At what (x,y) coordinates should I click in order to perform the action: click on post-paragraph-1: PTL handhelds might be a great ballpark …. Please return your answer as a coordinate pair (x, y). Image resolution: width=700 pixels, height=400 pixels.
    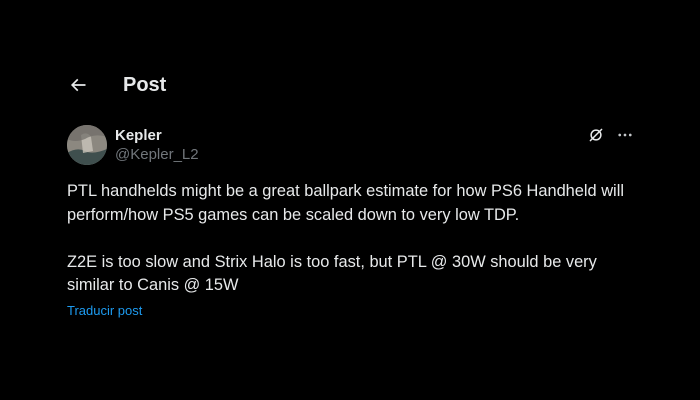
    Looking at the image, I should click on (345, 203).